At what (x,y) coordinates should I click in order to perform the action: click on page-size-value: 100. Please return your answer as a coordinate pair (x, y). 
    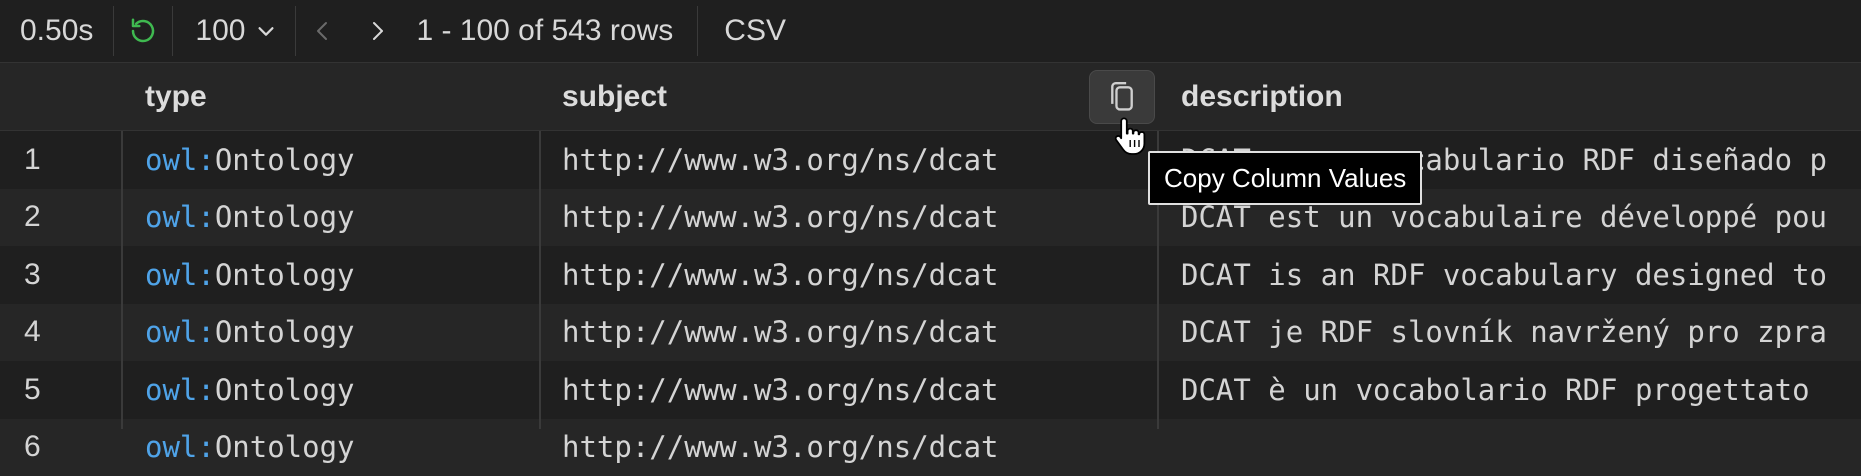
    Looking at the image, I should click on (220, 31).